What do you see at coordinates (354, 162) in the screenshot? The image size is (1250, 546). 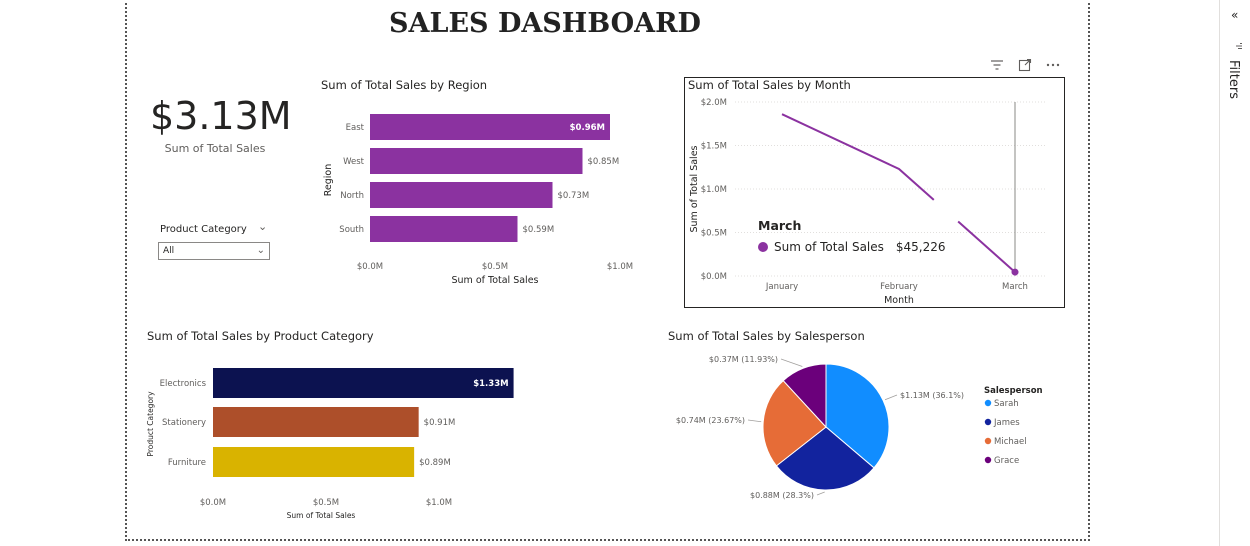 I see `region-category-label: West` at bounding box center [354, 162].